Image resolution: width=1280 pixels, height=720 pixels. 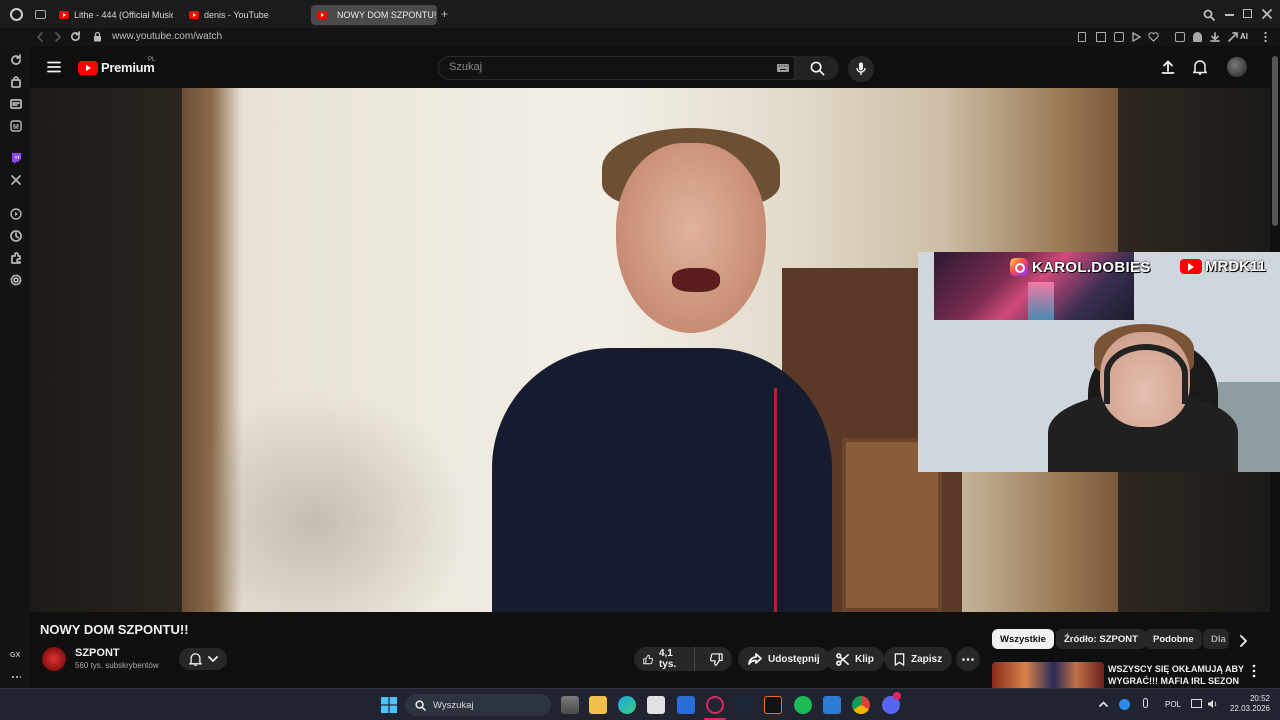 I want to click on download-icon, so click(x=1215, y=37).